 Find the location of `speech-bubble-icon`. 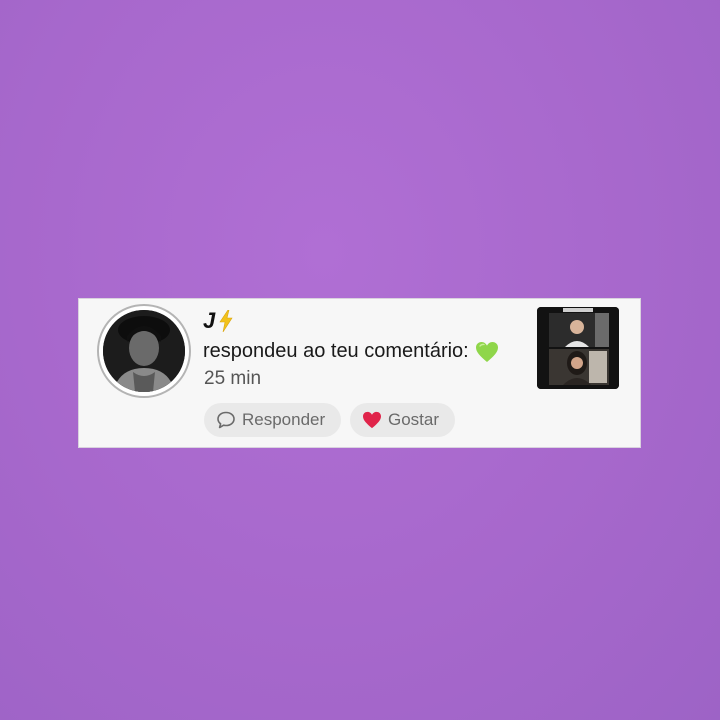

speech-bubble-icon is located at coordinates (226, 420).